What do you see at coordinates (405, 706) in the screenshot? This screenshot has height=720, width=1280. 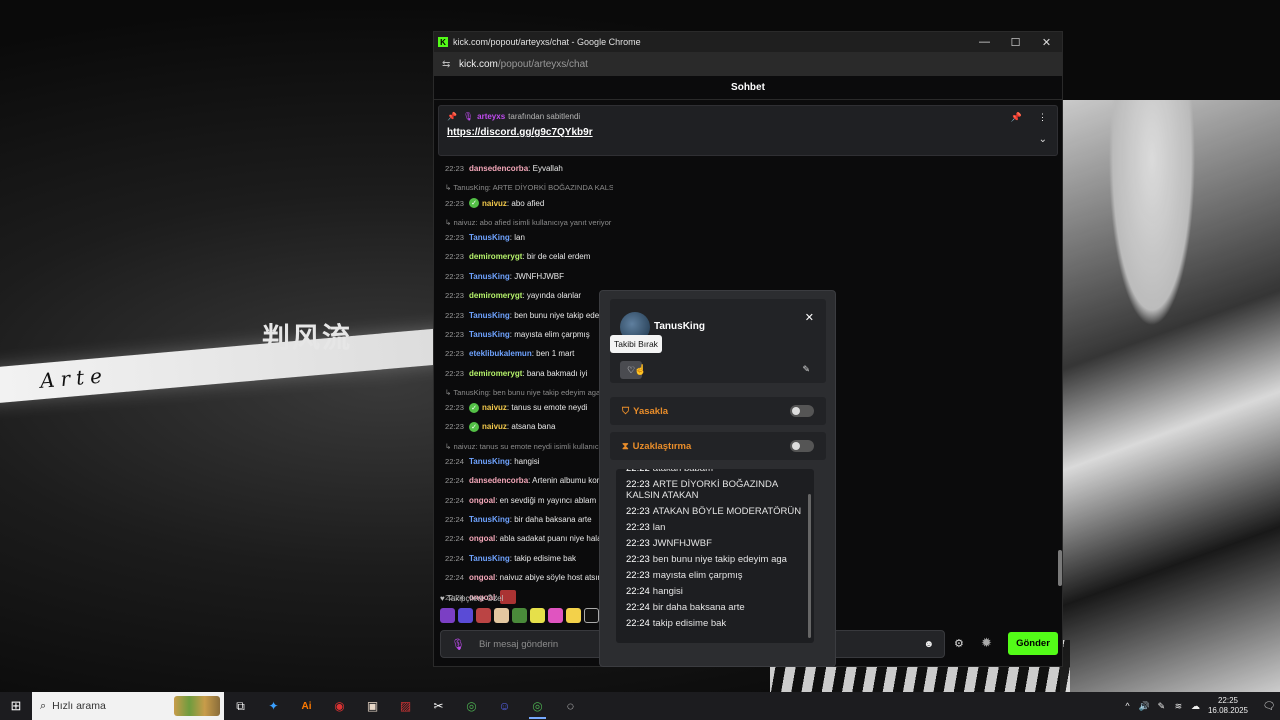 I see `app-icon: ▨` at bounding box center [405, 706].